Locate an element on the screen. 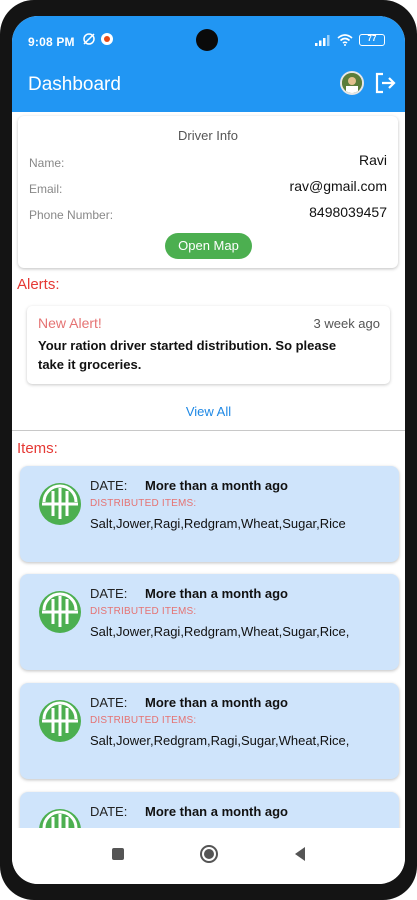  battery-icon: 77 is located at coordinates (372, 40).